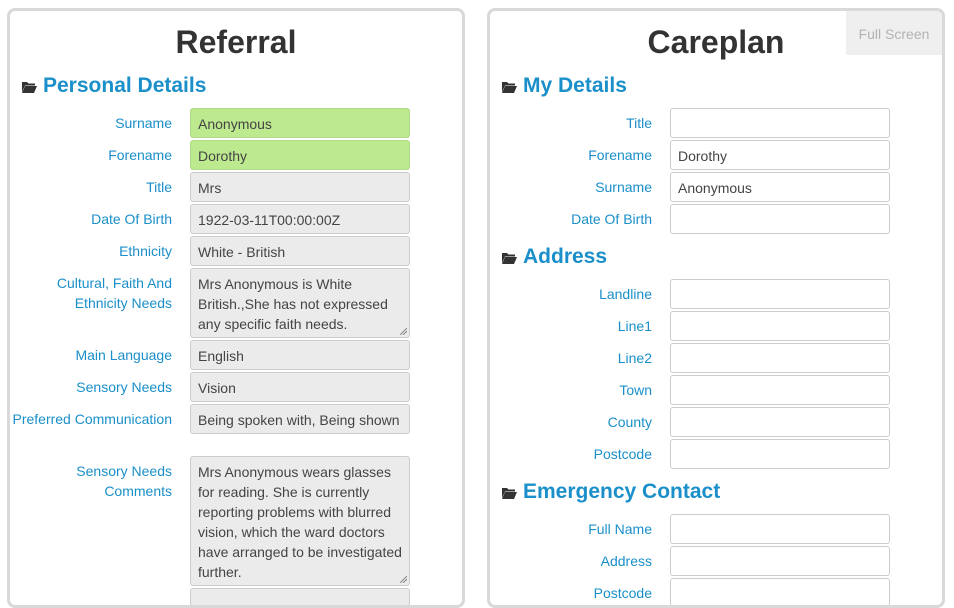  Describe the element at coordinates (634, 358) in the screenshot. I see `field-label: Line2` at that location.